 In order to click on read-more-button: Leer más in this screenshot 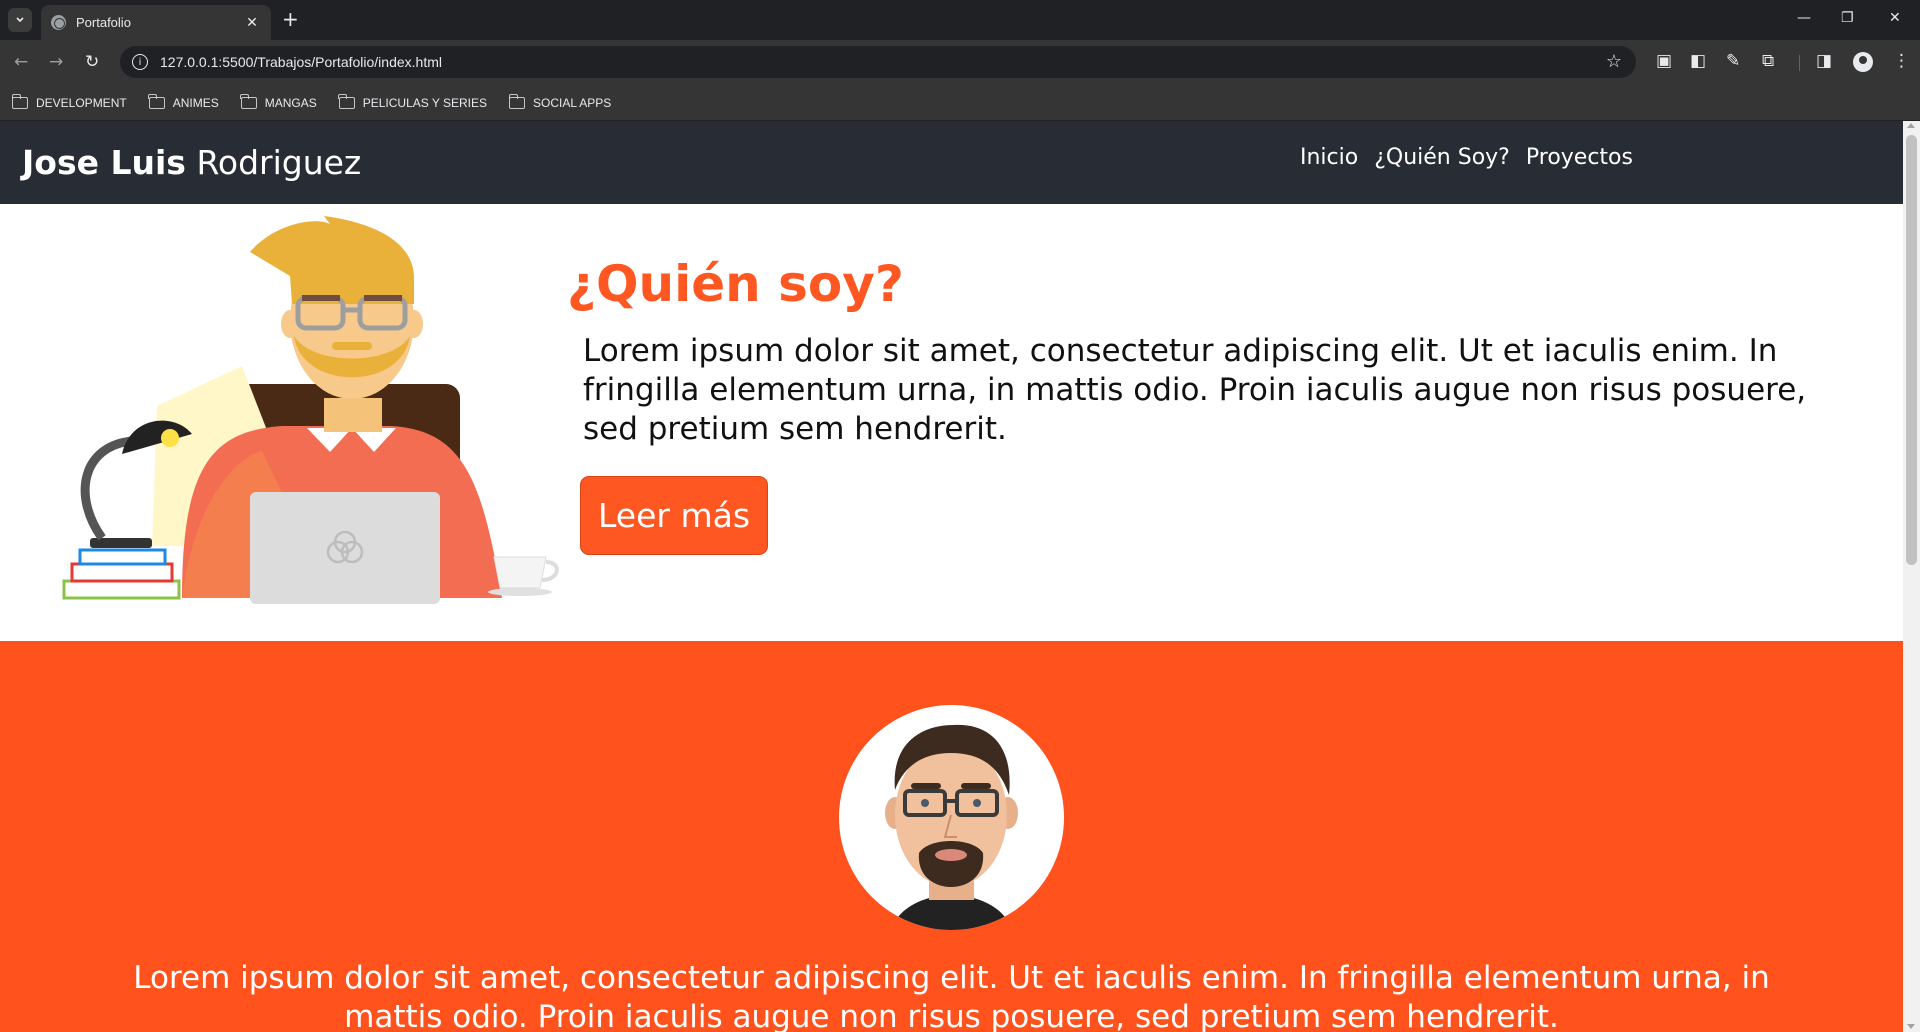, I will do `click(674, 515)`.